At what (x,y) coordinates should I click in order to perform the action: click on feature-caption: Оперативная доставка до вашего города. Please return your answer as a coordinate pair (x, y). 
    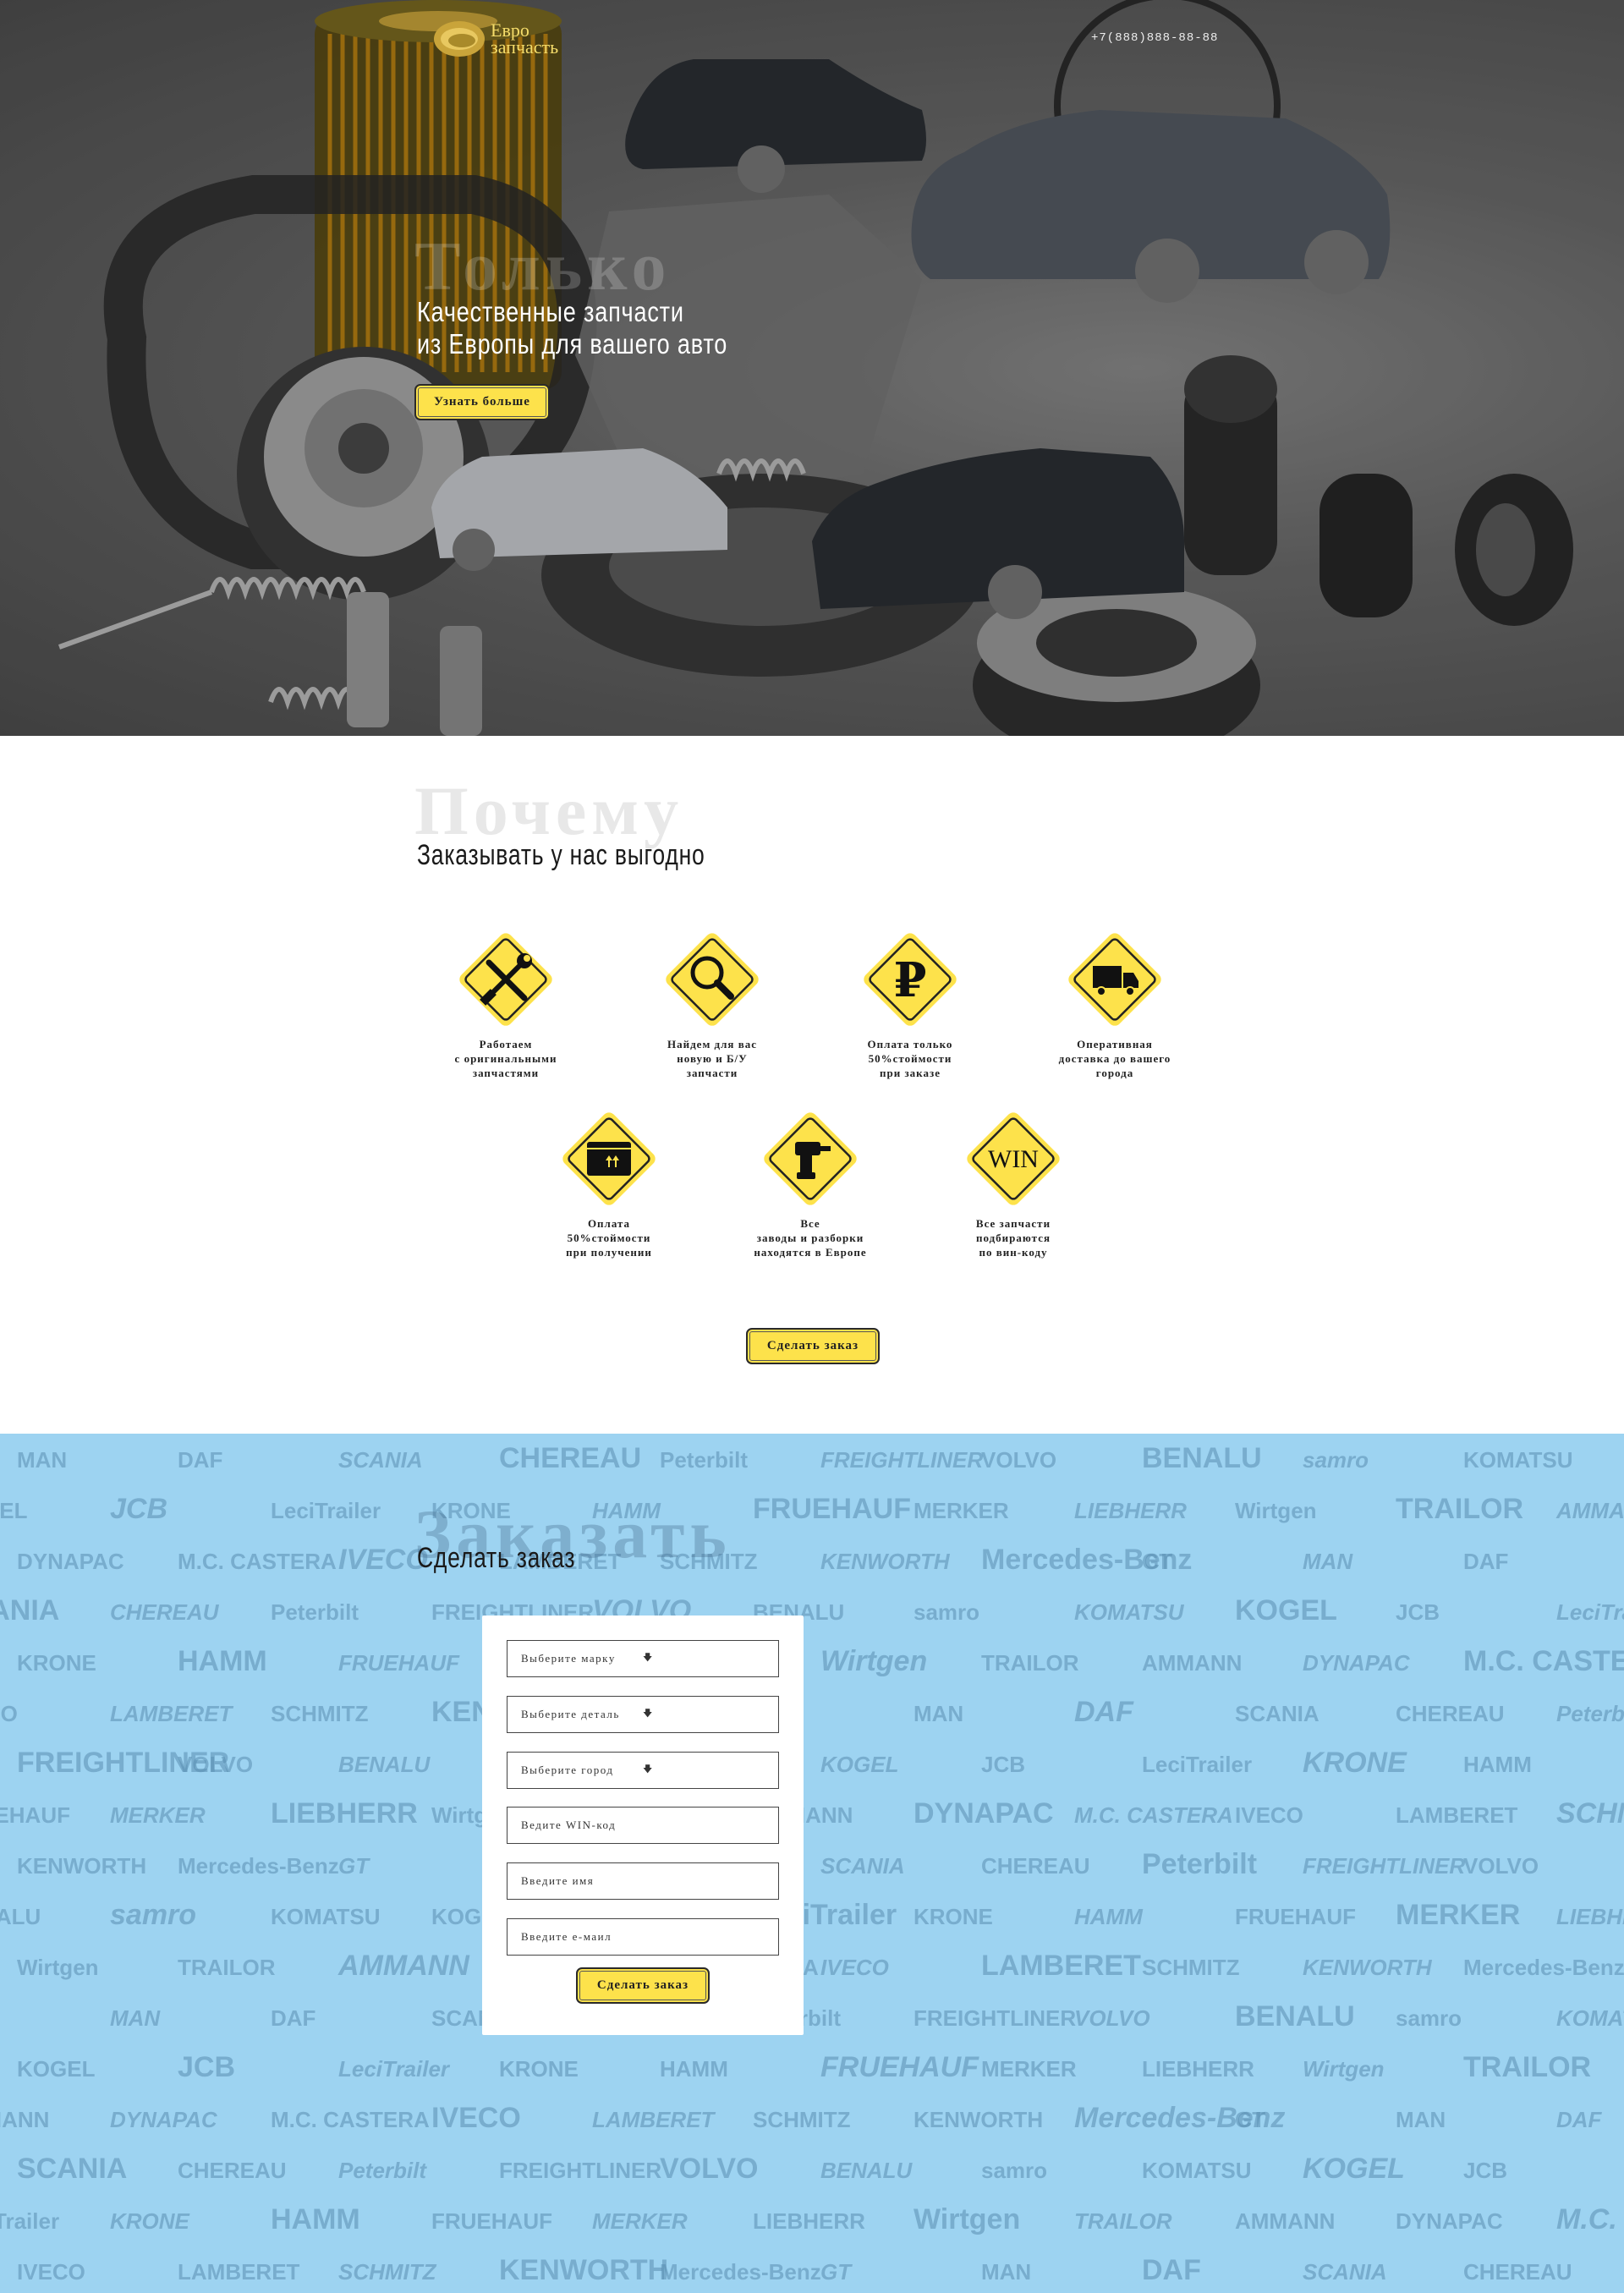
    Looking at the image, I should click on (1115, 1058).